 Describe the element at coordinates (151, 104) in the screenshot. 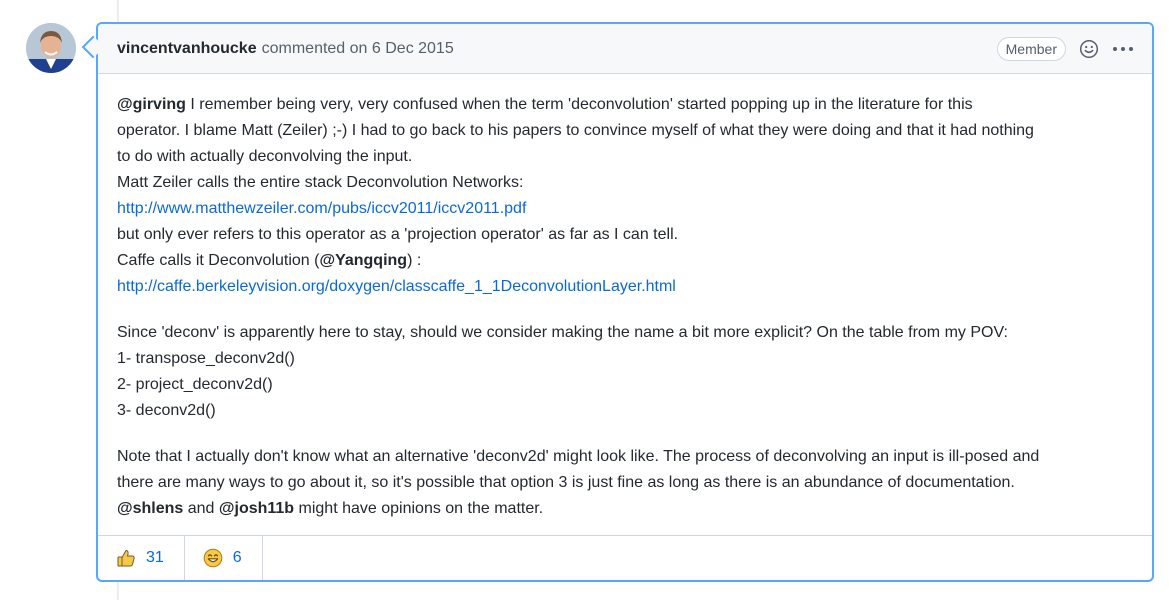

I see `mention-girving: @girving` at that location.